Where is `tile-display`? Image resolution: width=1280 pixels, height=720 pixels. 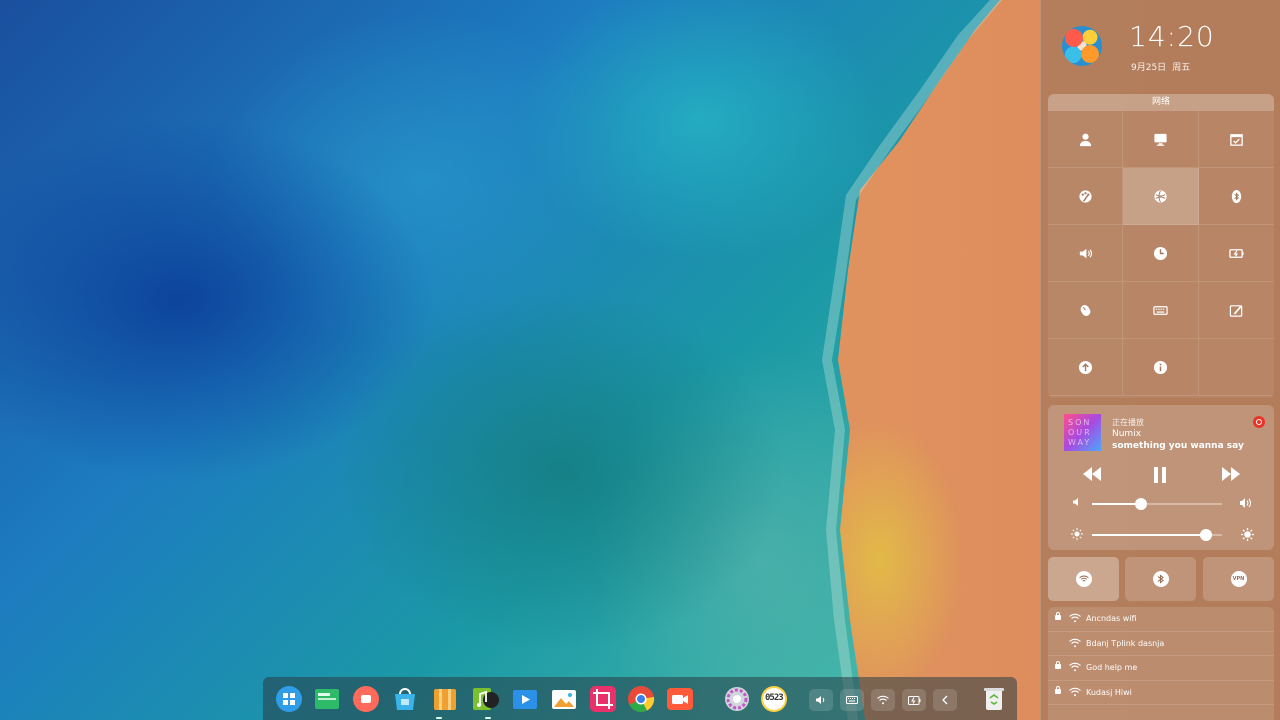 tile-display is located at coordinates (1161, 139).